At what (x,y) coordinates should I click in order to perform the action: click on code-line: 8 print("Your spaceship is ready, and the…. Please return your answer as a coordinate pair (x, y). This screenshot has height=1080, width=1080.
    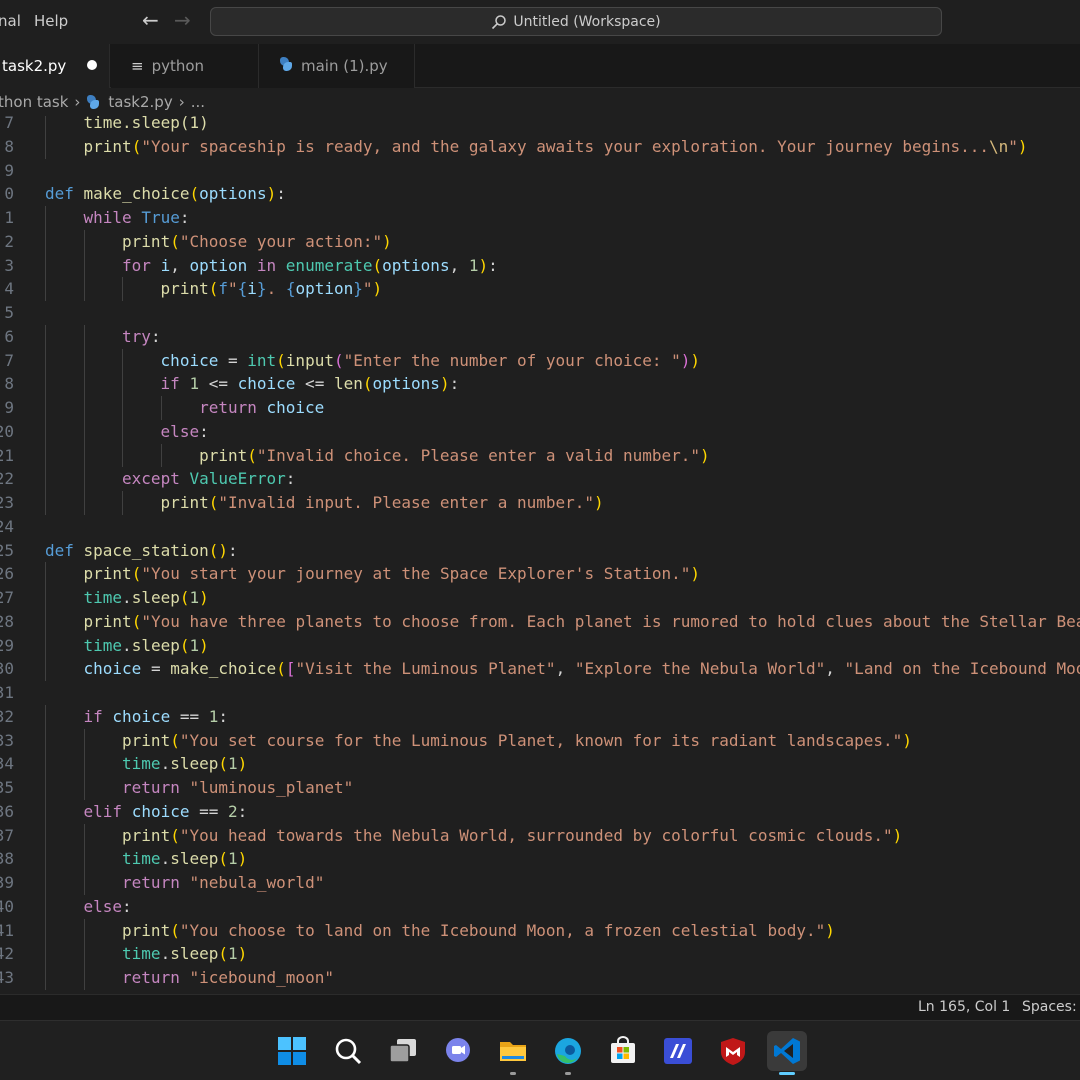
    Looking at the image, I should click on (540, 146).